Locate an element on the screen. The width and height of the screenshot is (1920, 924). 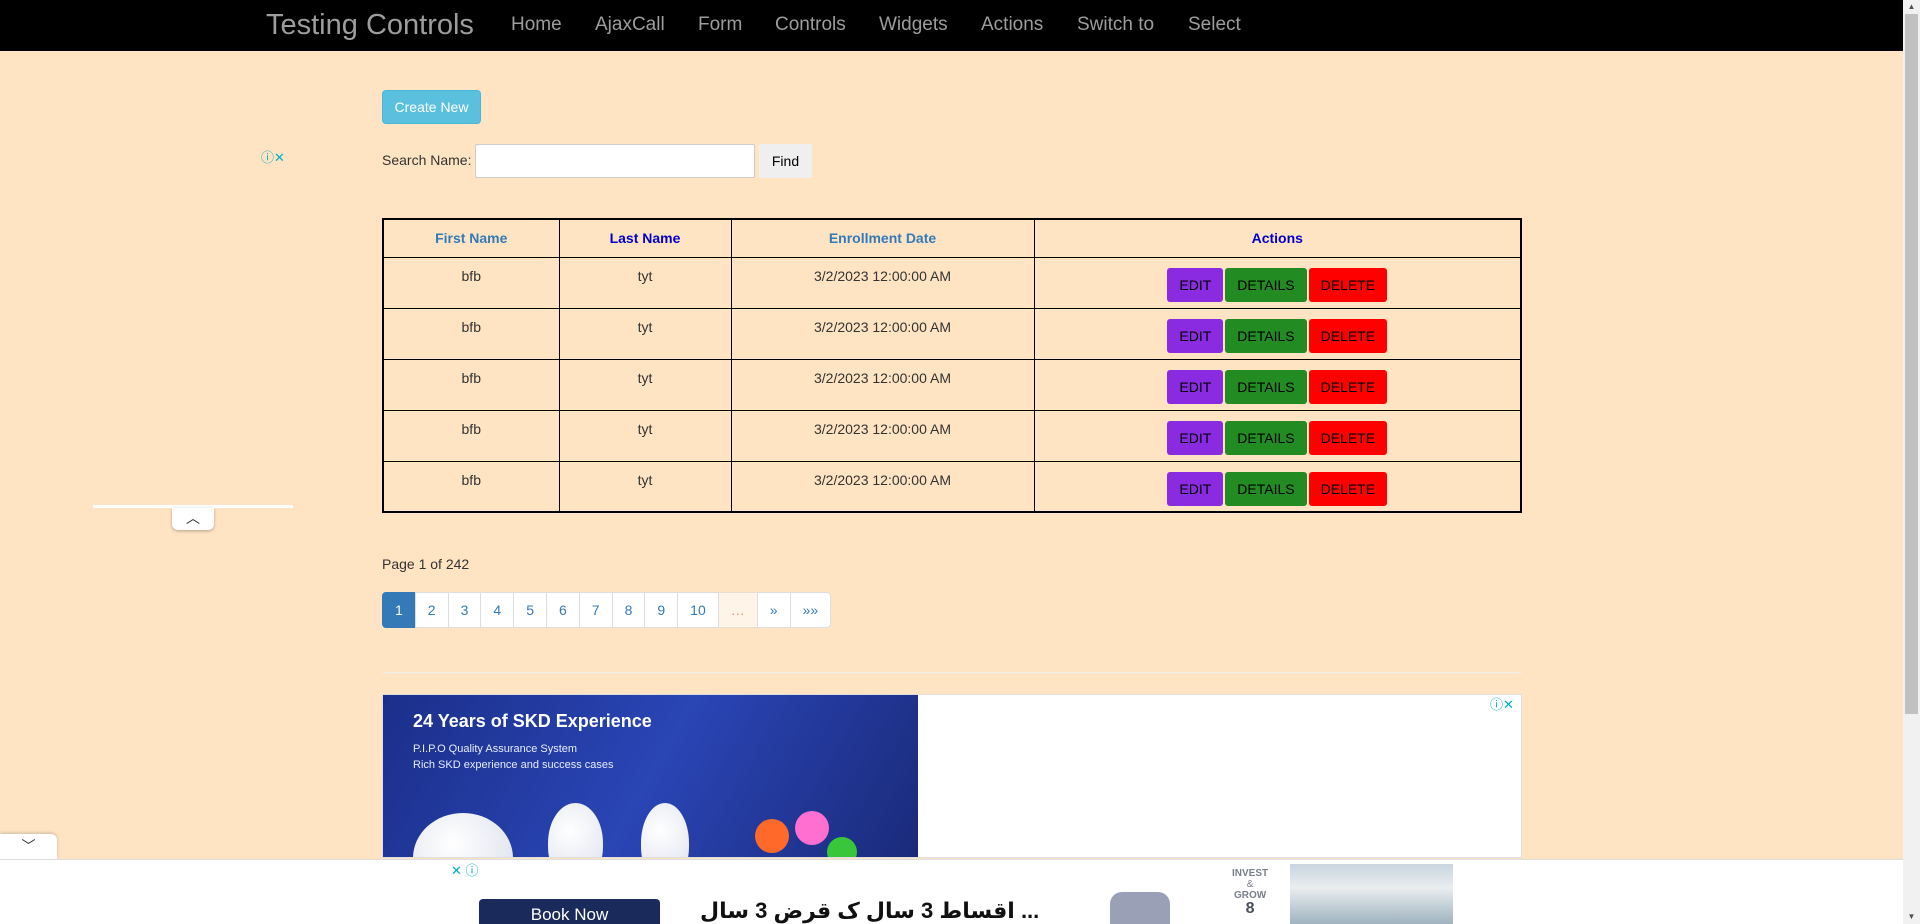
create-new-button: Create New is located at coordinates (431, 107).